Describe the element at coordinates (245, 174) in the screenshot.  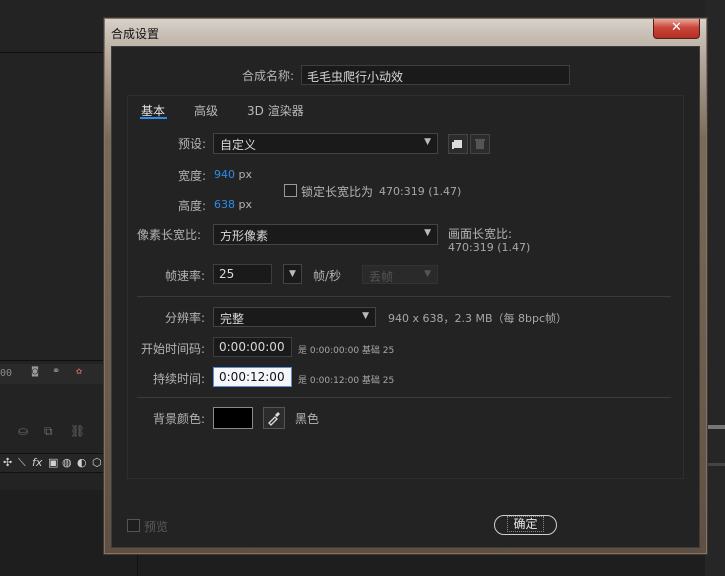
I see `width-unit: px` at that location.